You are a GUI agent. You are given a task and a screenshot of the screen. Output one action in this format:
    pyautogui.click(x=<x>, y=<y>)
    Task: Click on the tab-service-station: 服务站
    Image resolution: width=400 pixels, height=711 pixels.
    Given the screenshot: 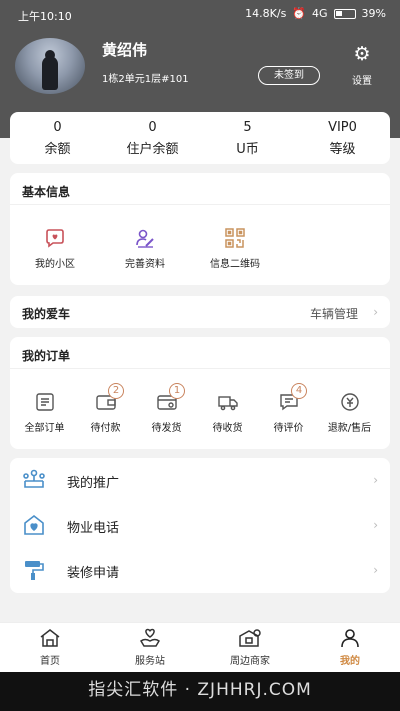 What is the action you would take?
    pyautogui.click(x=150, y=647)
    